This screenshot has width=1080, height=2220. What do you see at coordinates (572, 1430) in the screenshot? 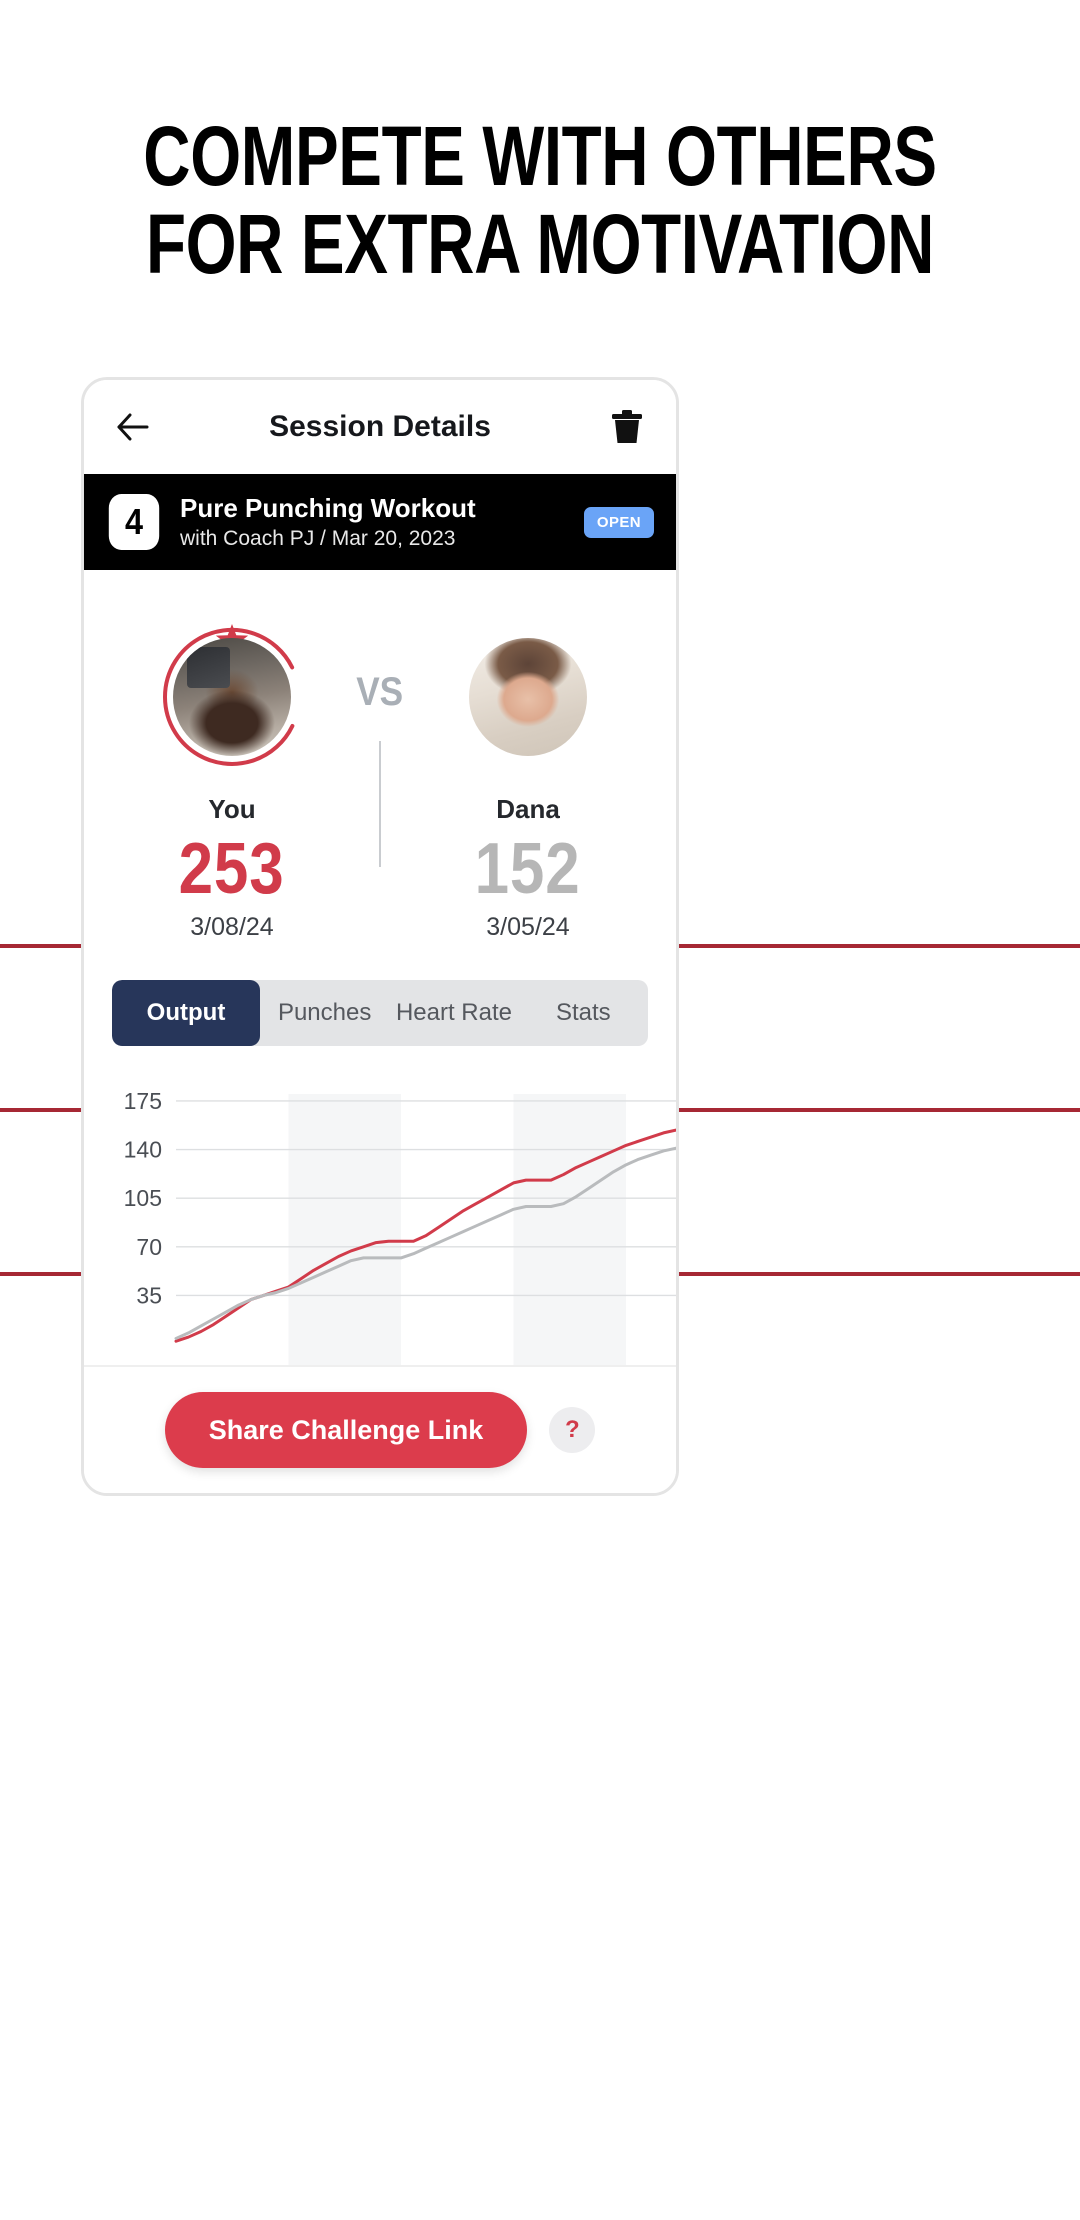
I see `help-button: ?` at bounding box center [572, 1430].